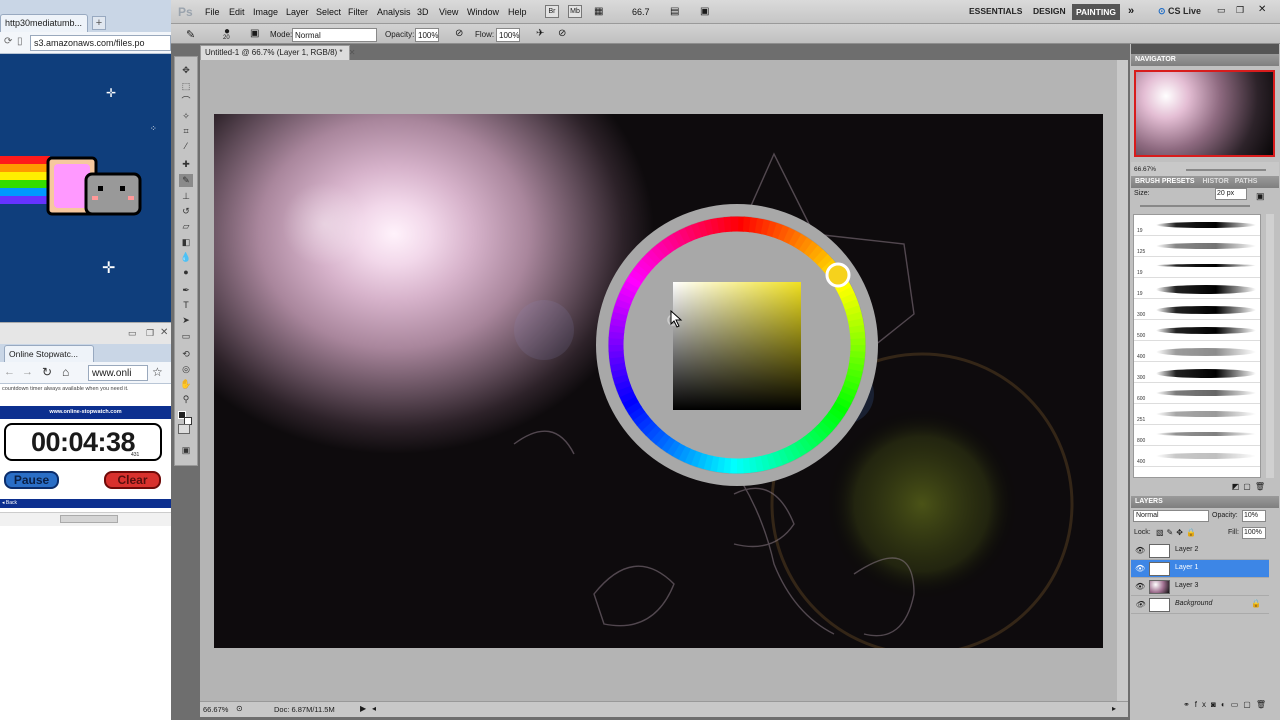 The width and height of the screenshot is (1280, 720). I want to click on quick-select-tool-icon: ✧, so click(186, 116).